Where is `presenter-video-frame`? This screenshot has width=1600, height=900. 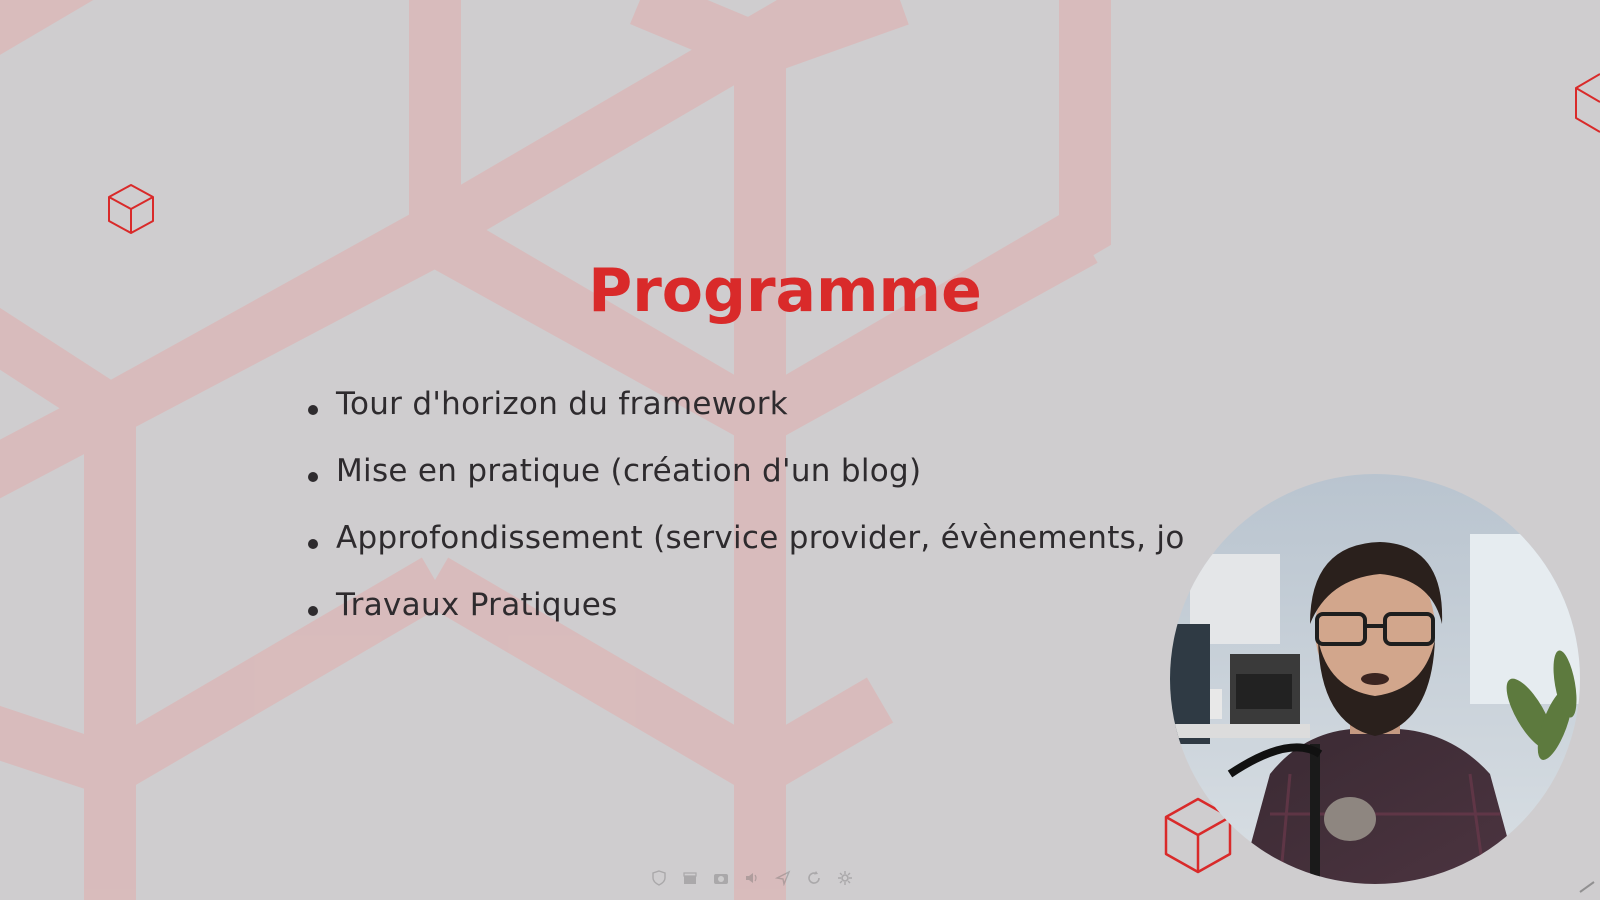
presenter-video-frame is located at coordinates (1375, 679).